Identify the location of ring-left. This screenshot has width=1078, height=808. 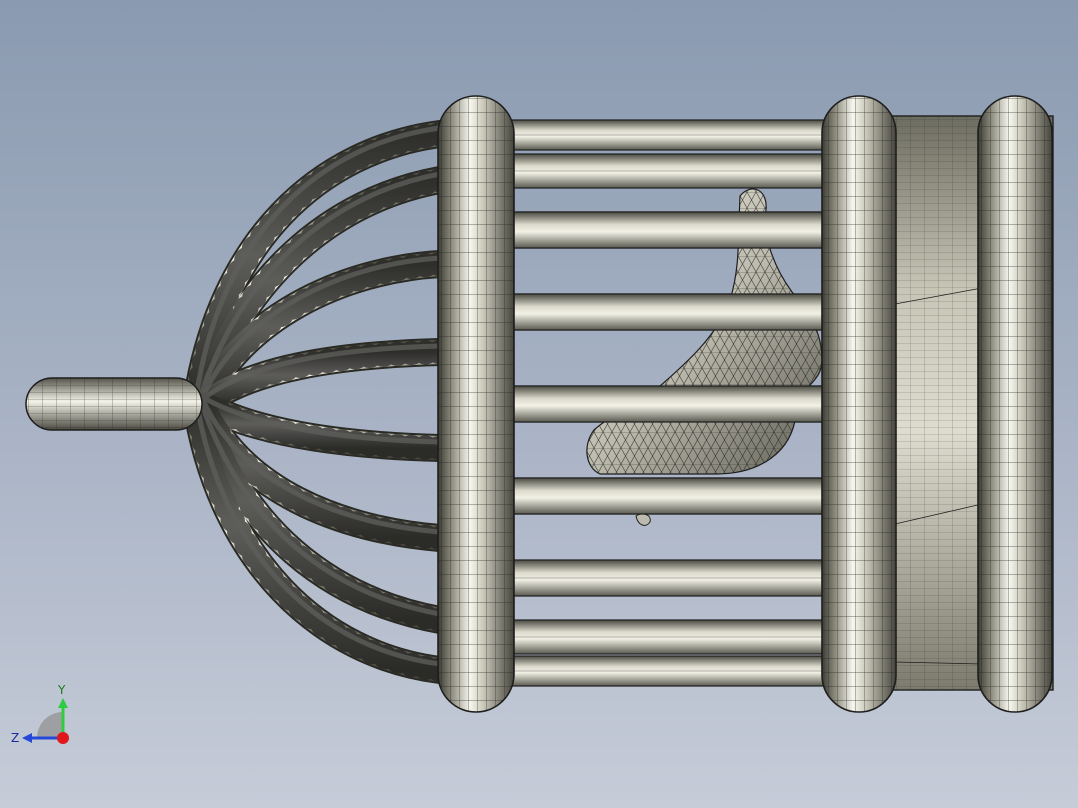
(476, 404).